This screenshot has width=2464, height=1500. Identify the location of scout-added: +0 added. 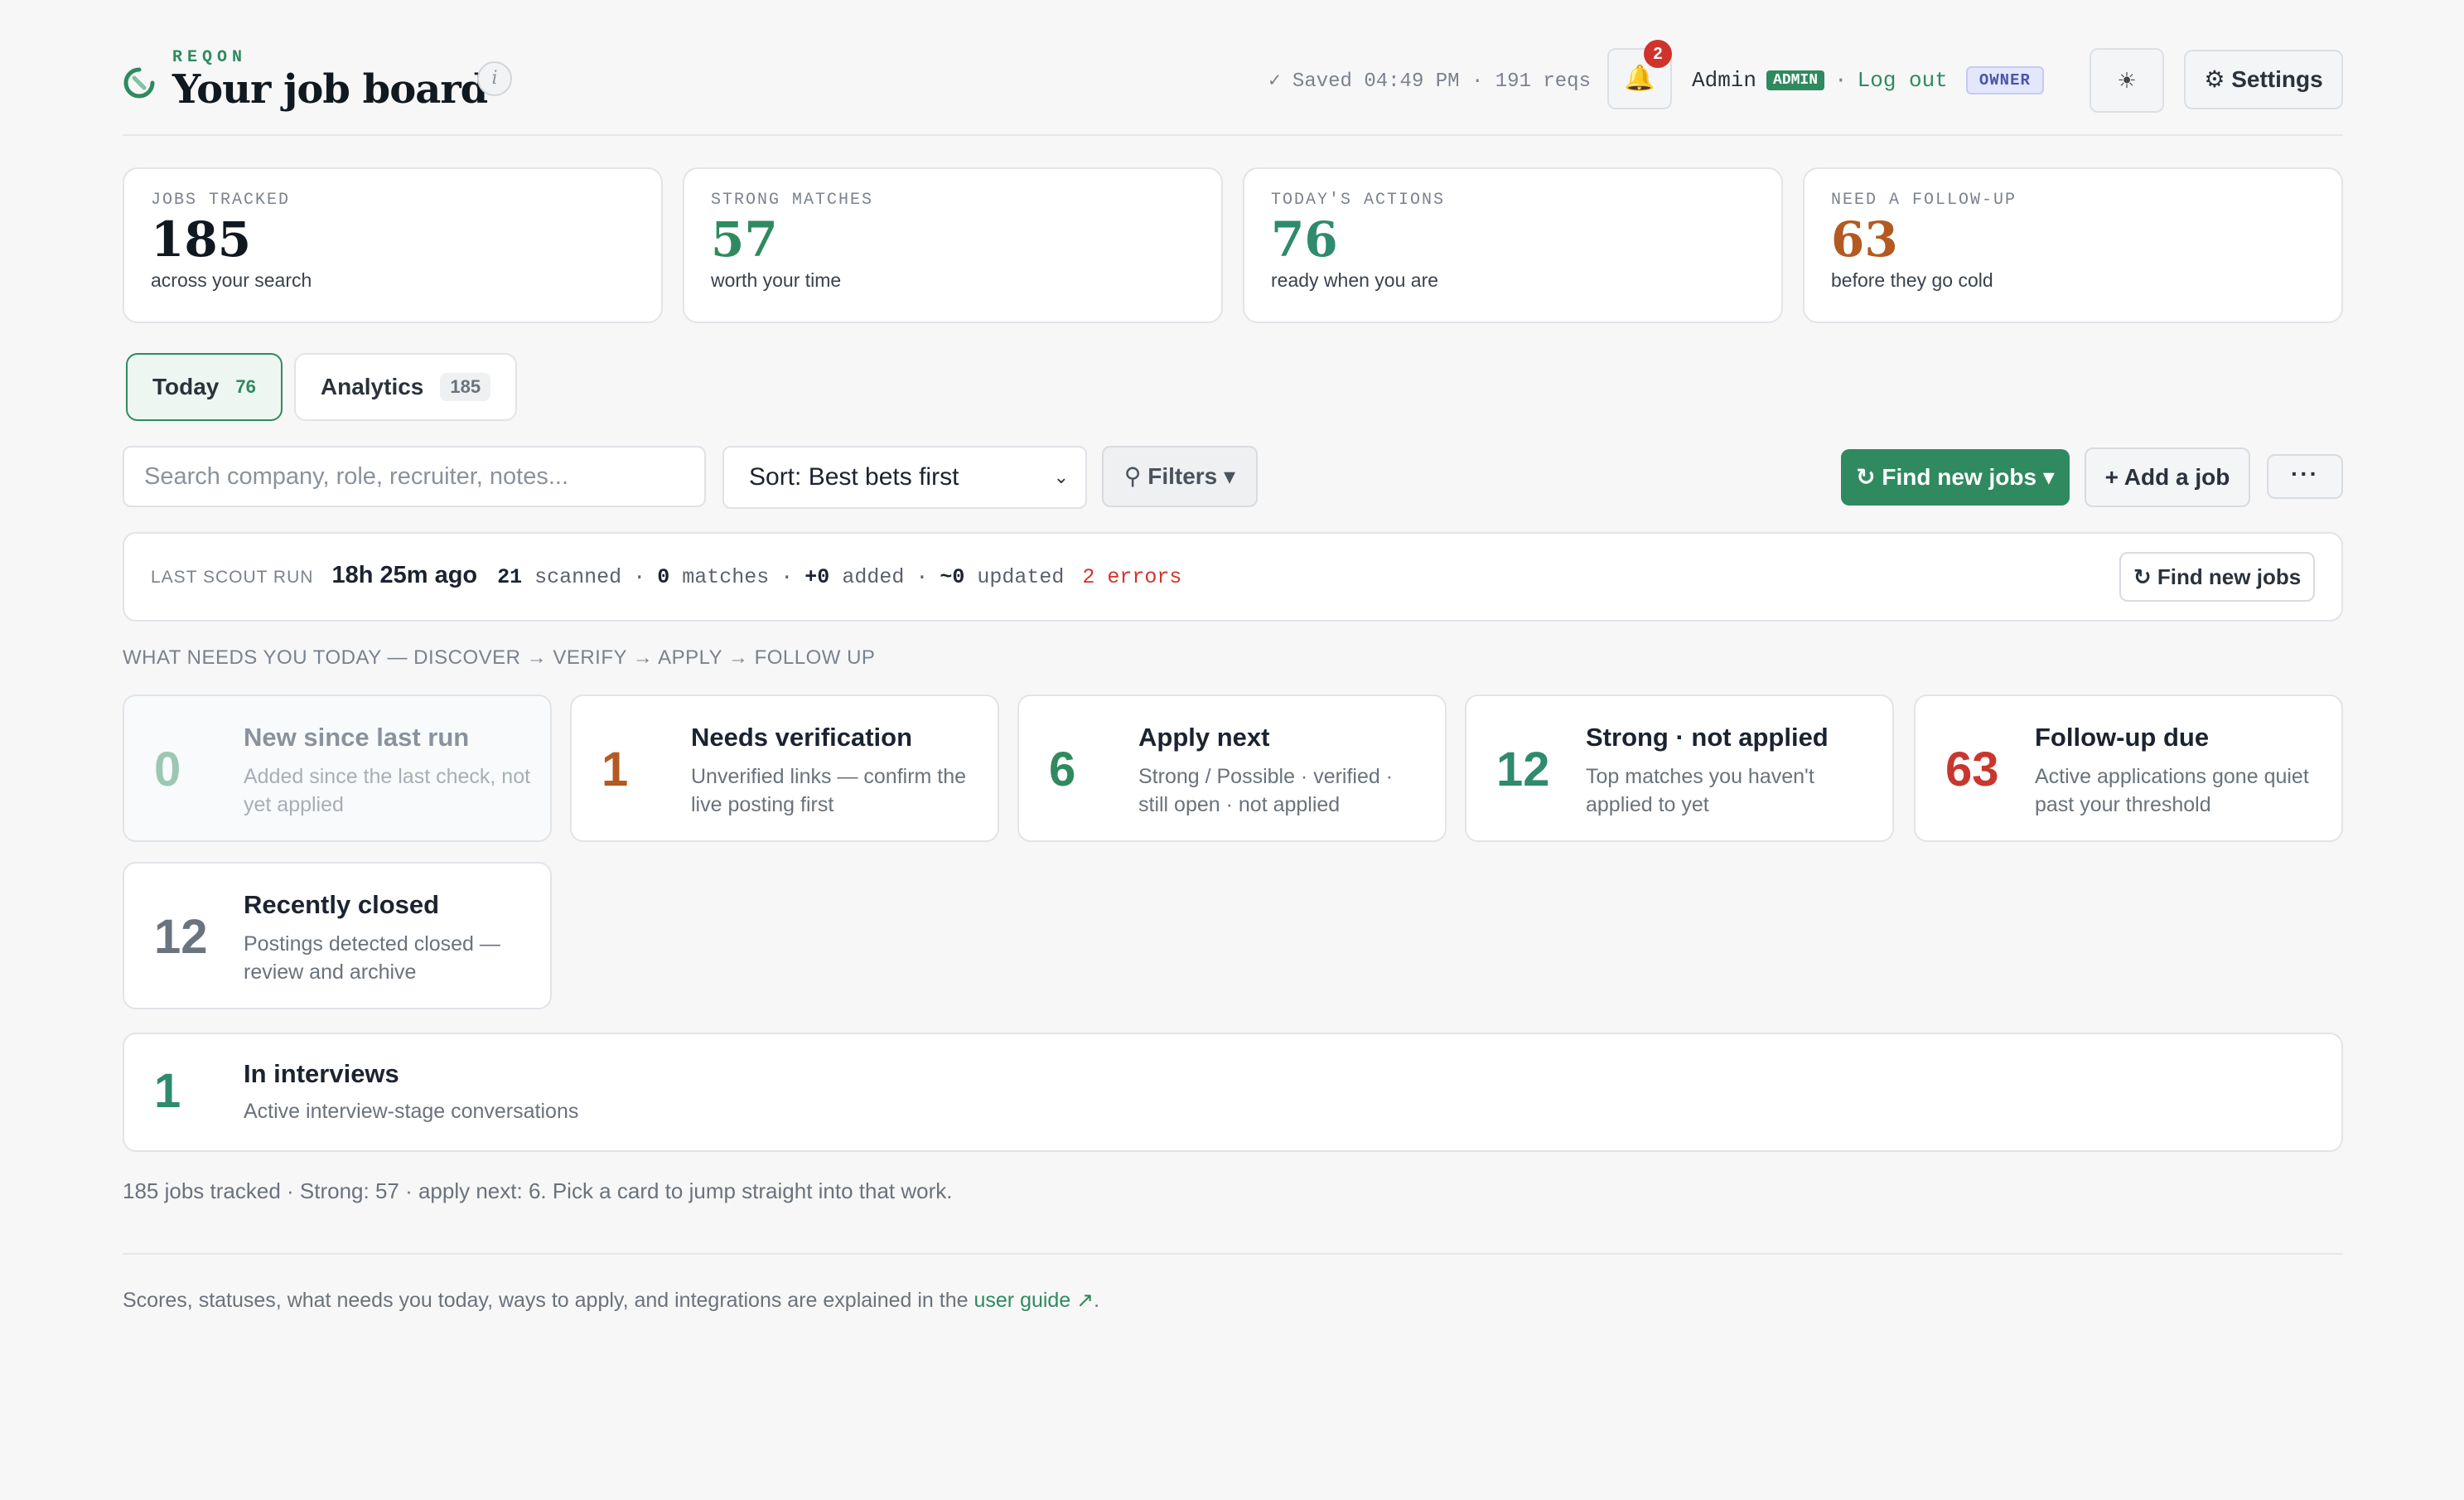
(854, 577).